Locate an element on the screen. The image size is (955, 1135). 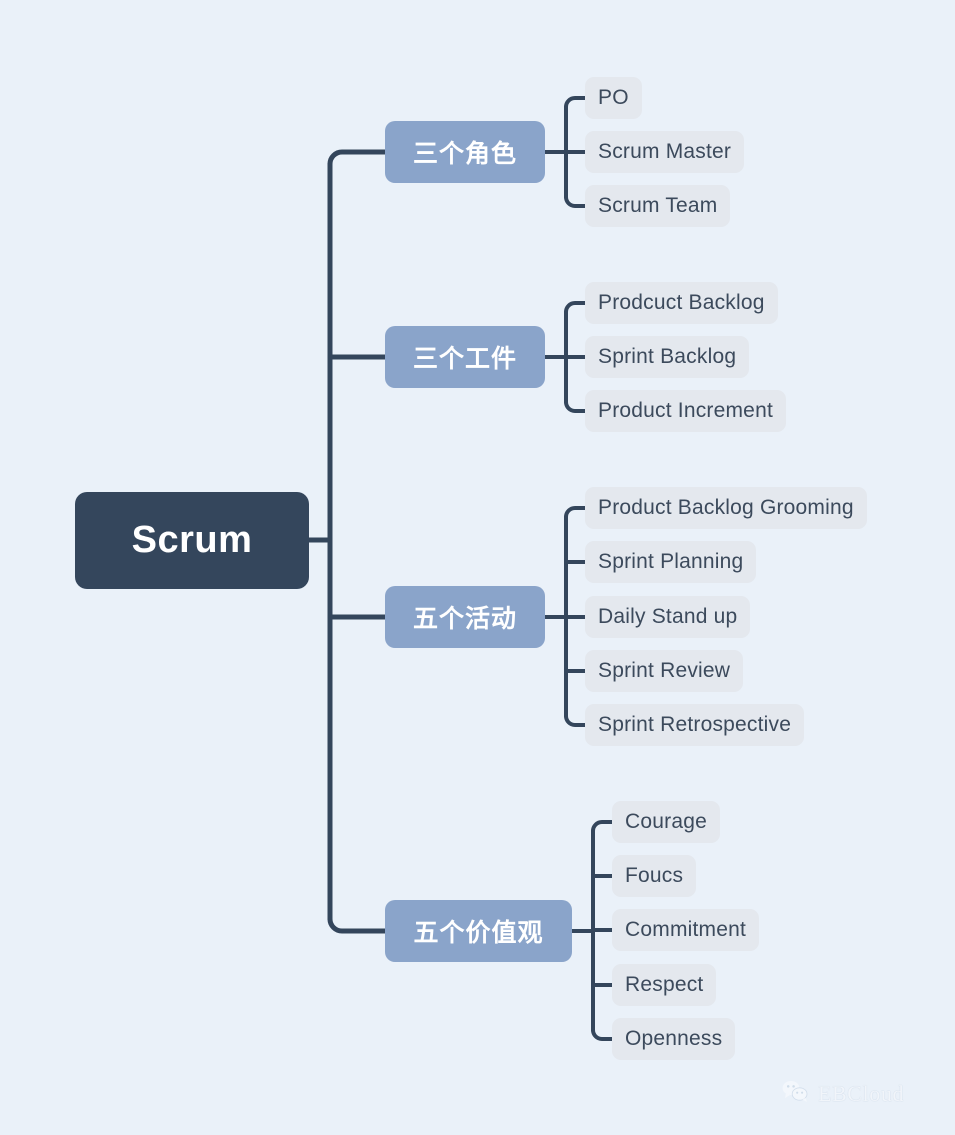
leaf-node-3-1: Product Backlog Grooming is located at coordinates (726, 508).